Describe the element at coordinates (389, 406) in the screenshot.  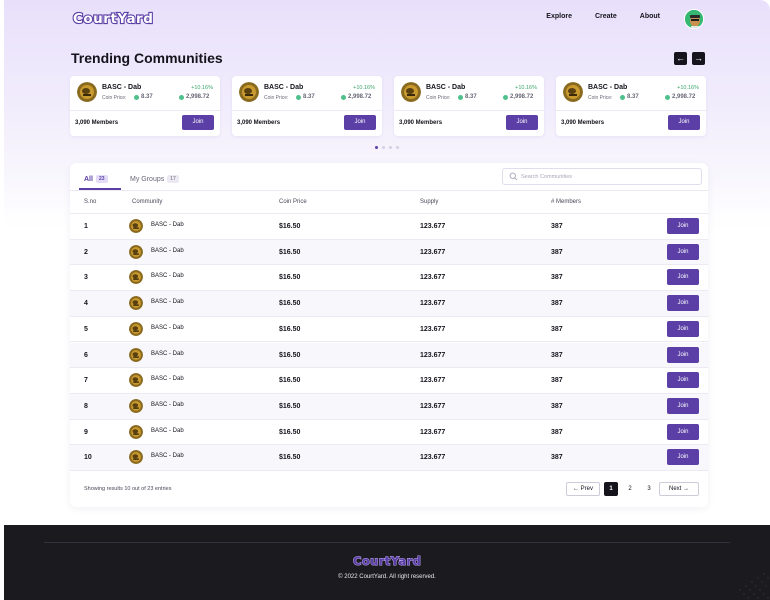
I see `table-row: 8 BASC - Dab $16.50 123.677 387 Join` at that location.